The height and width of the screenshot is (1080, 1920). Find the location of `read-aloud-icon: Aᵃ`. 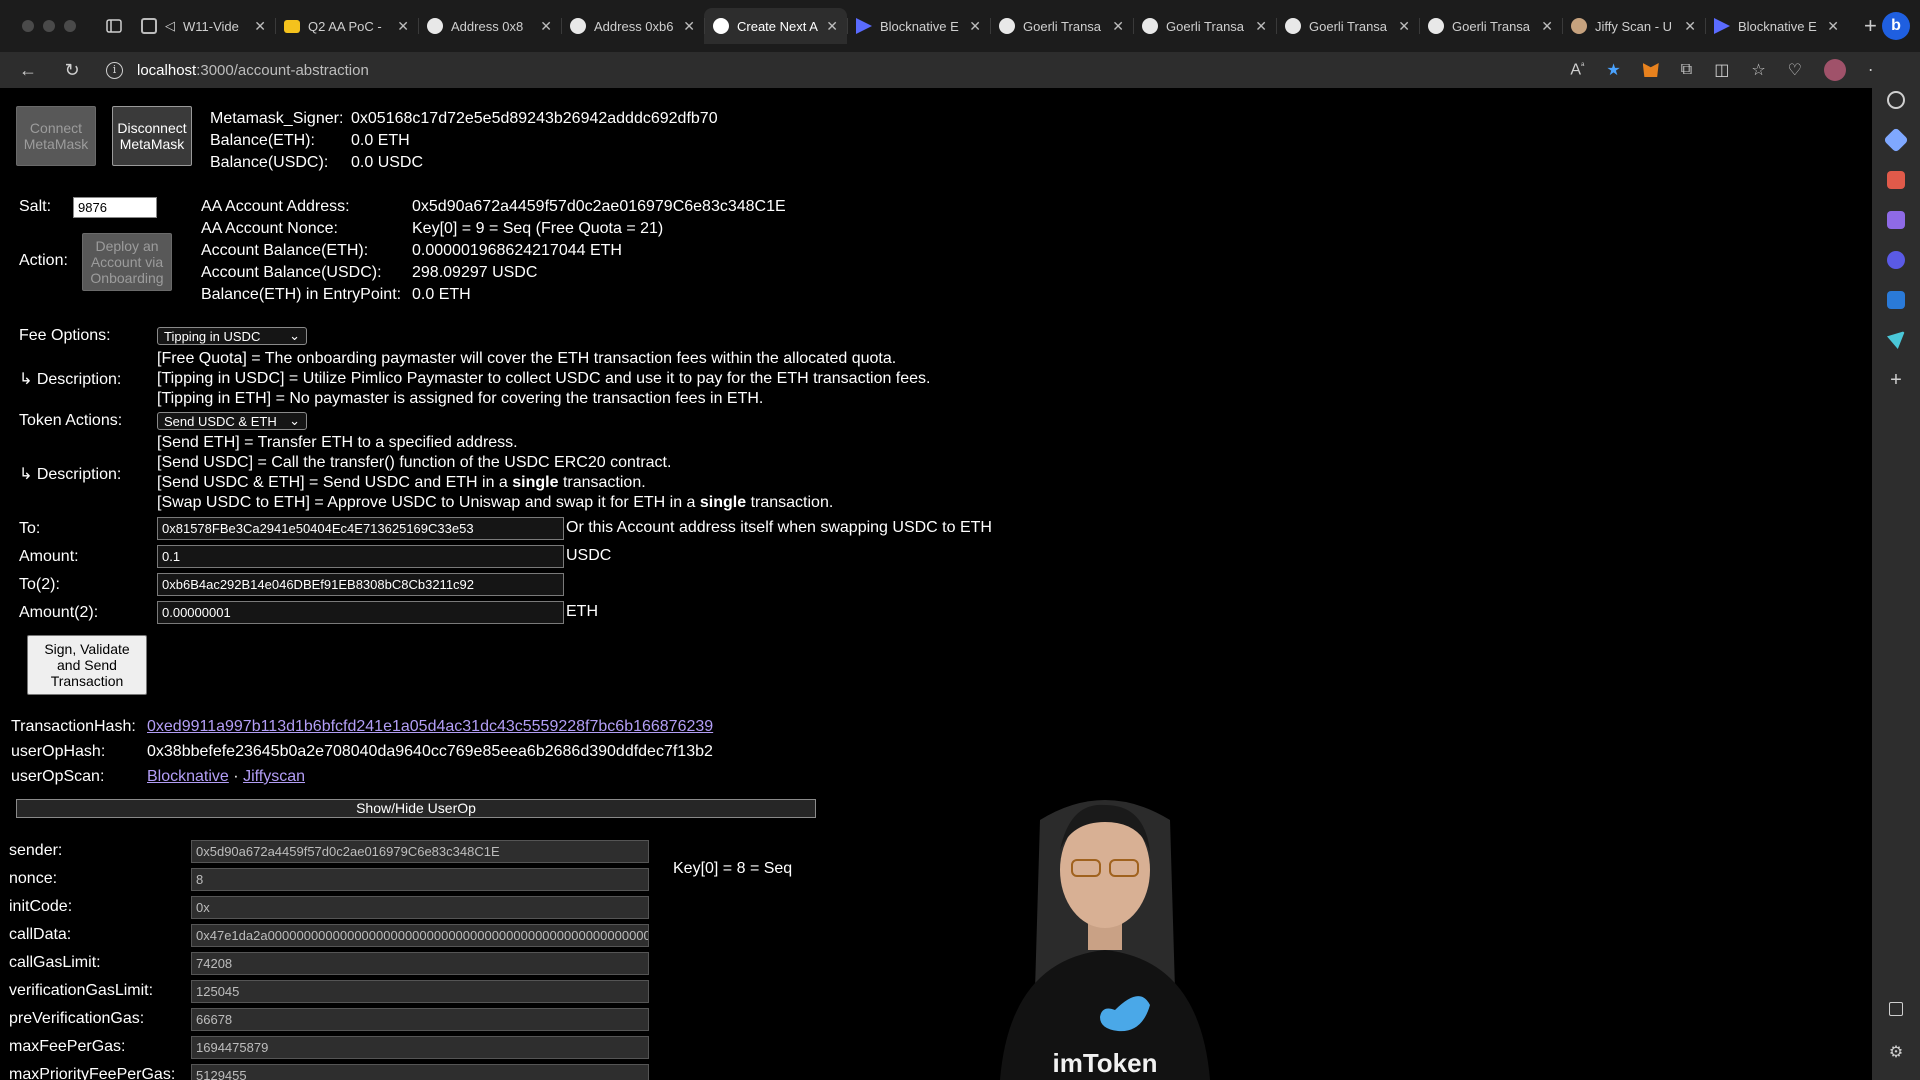

read-aloud-icon: Aᵃ is located at coordinates (1577, 69).